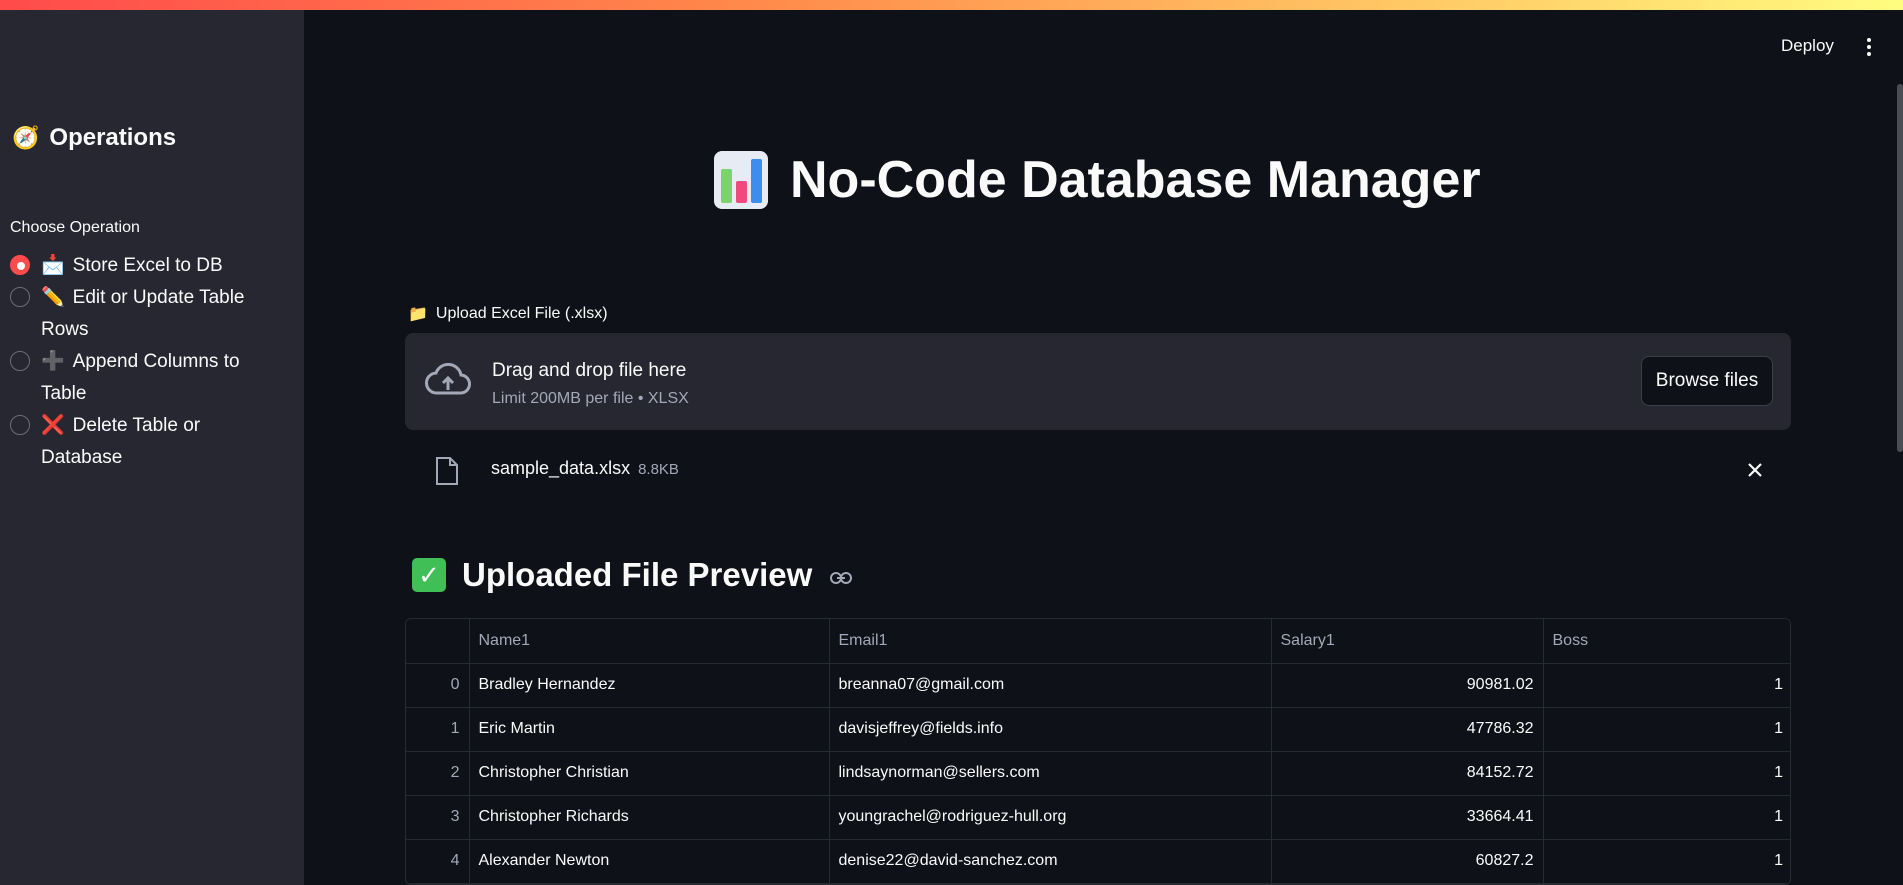 The image size is (1903, 885). I want to click on row-index: 0, so click(438, 685).